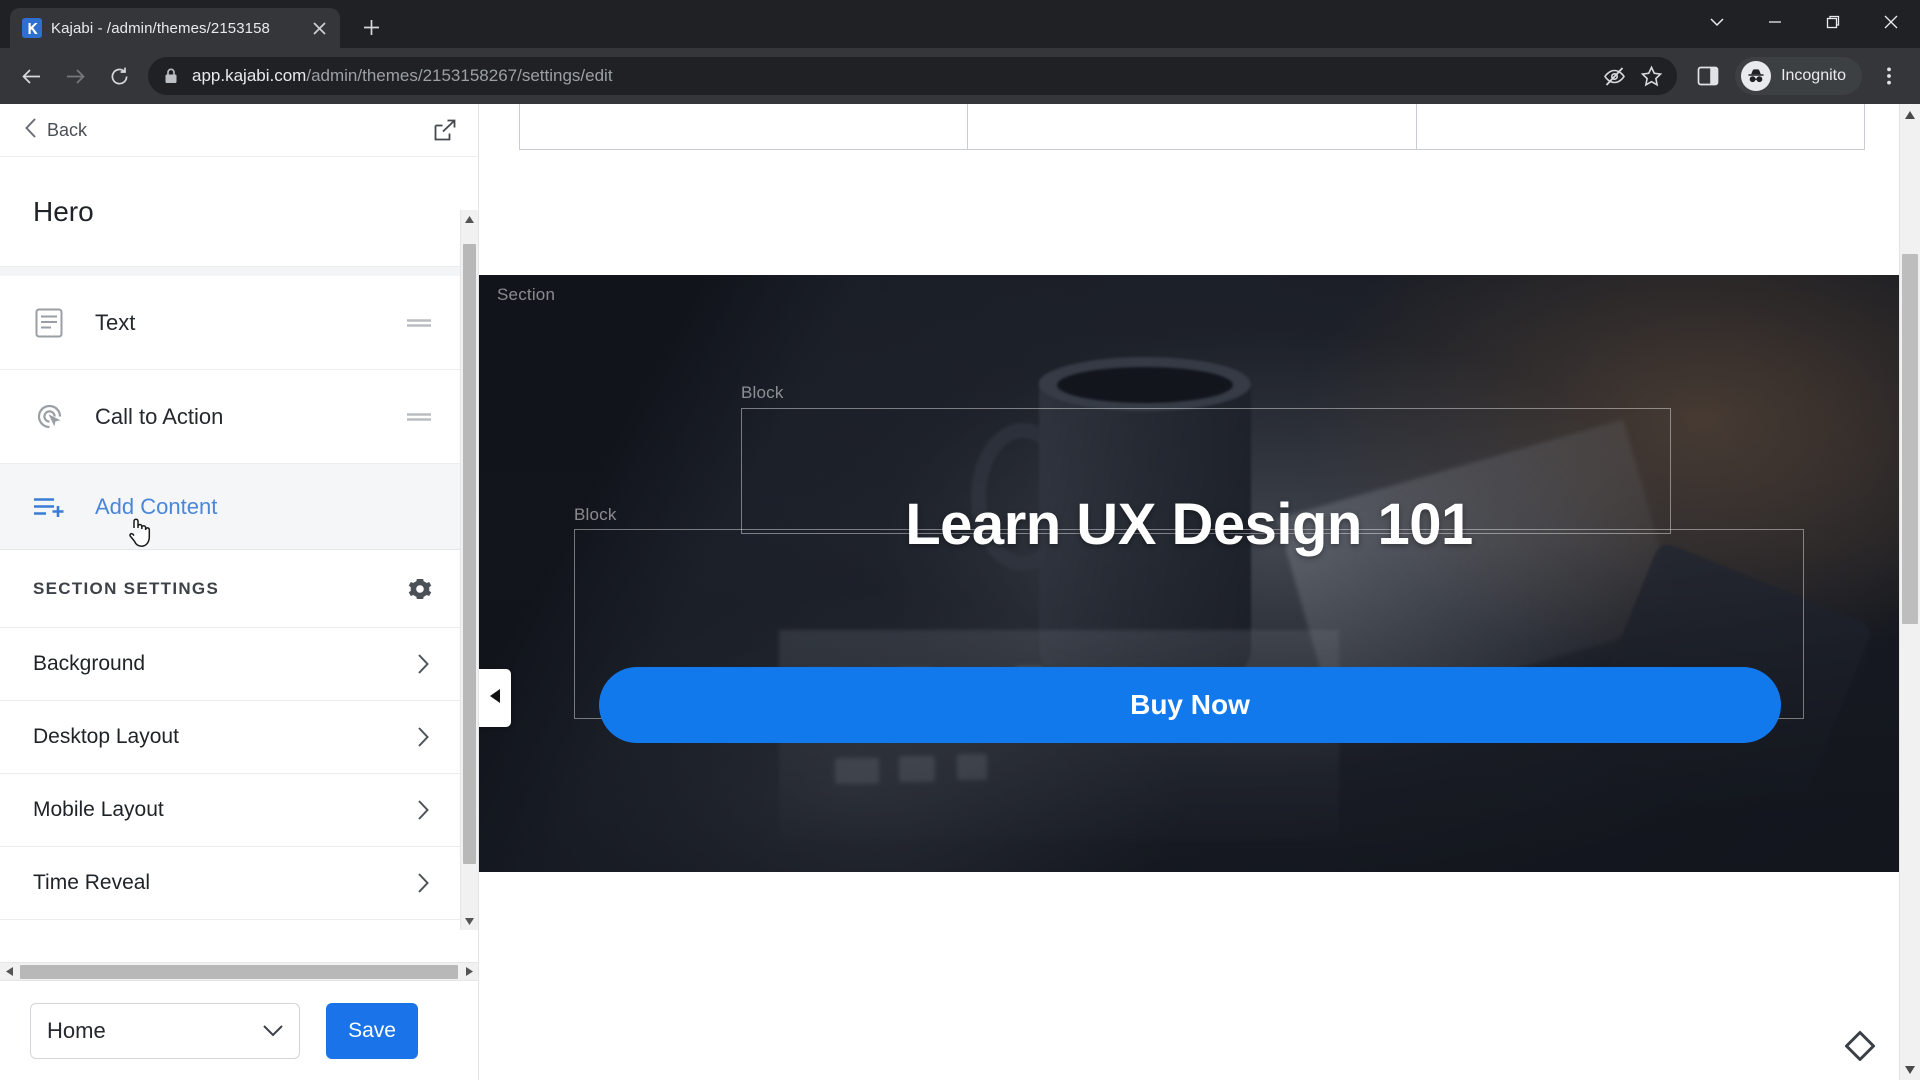 This screenshot has width=1920, height=1080. What do you see at coordinates (31, 76) in the screenshot?
I see `back-nav-icon` at bounding box center [31, 76].